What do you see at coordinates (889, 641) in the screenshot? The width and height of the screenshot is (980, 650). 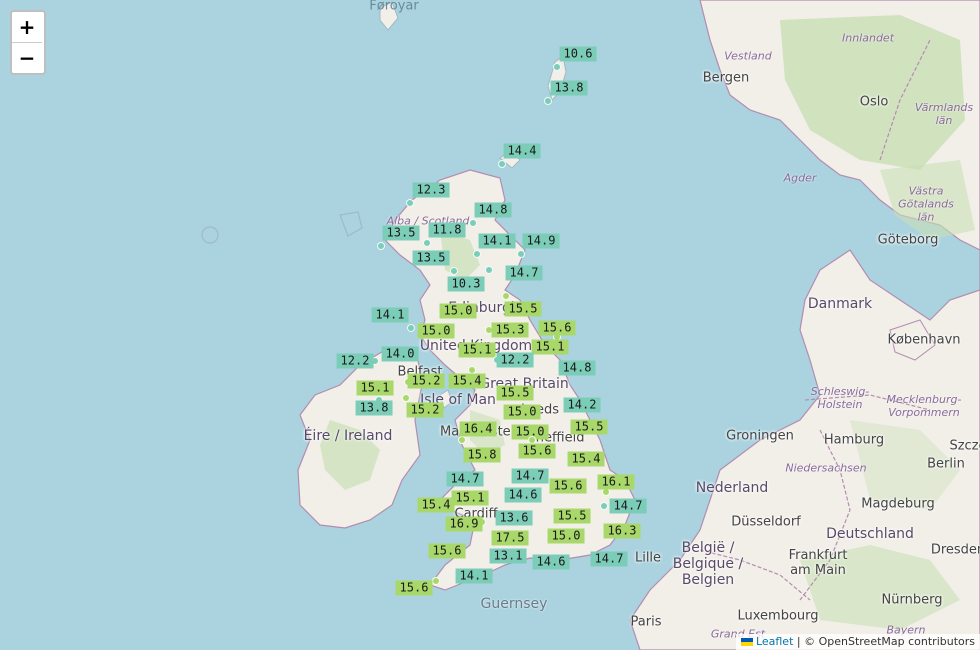 I see `osm-credit: © OpenStreetMap contributors` at bounding box center [889, 641].